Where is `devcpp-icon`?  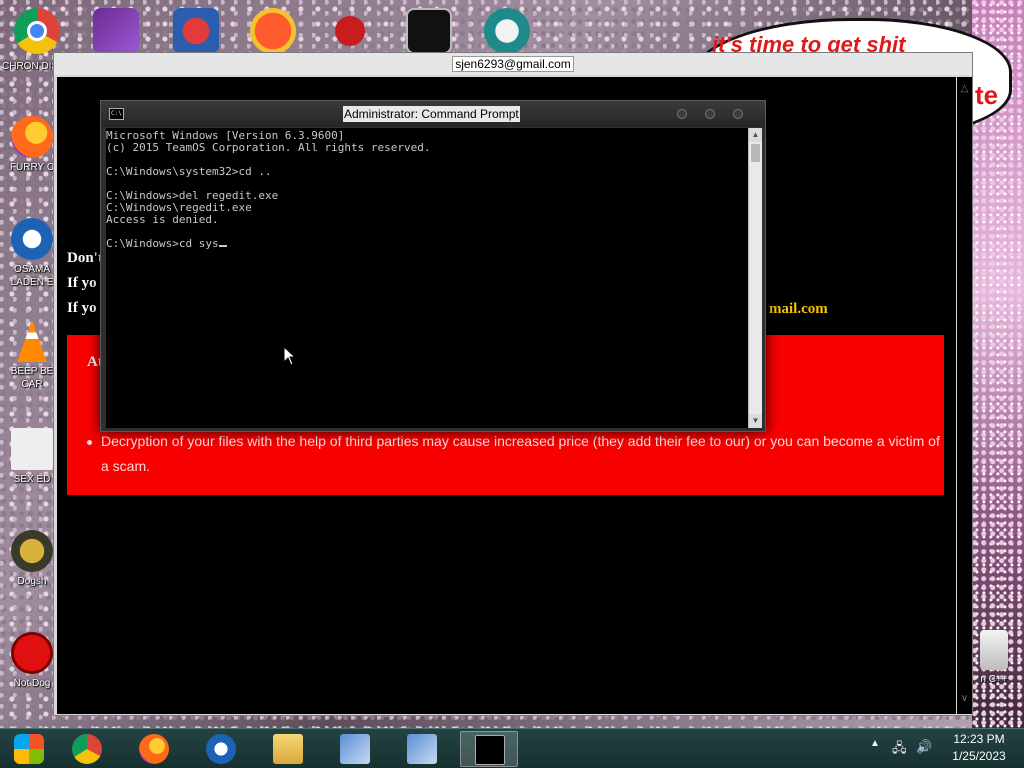
devcpp-icon is located at coordinates (32, 653).